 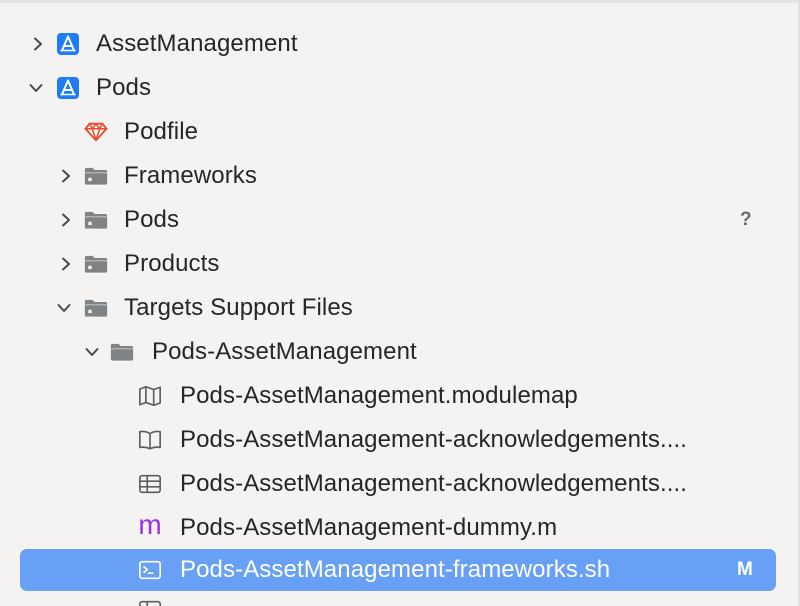 I want to click on tree-item-label: Pods-AssetManagement-frameworks.sh, so click(x=395, y=569).